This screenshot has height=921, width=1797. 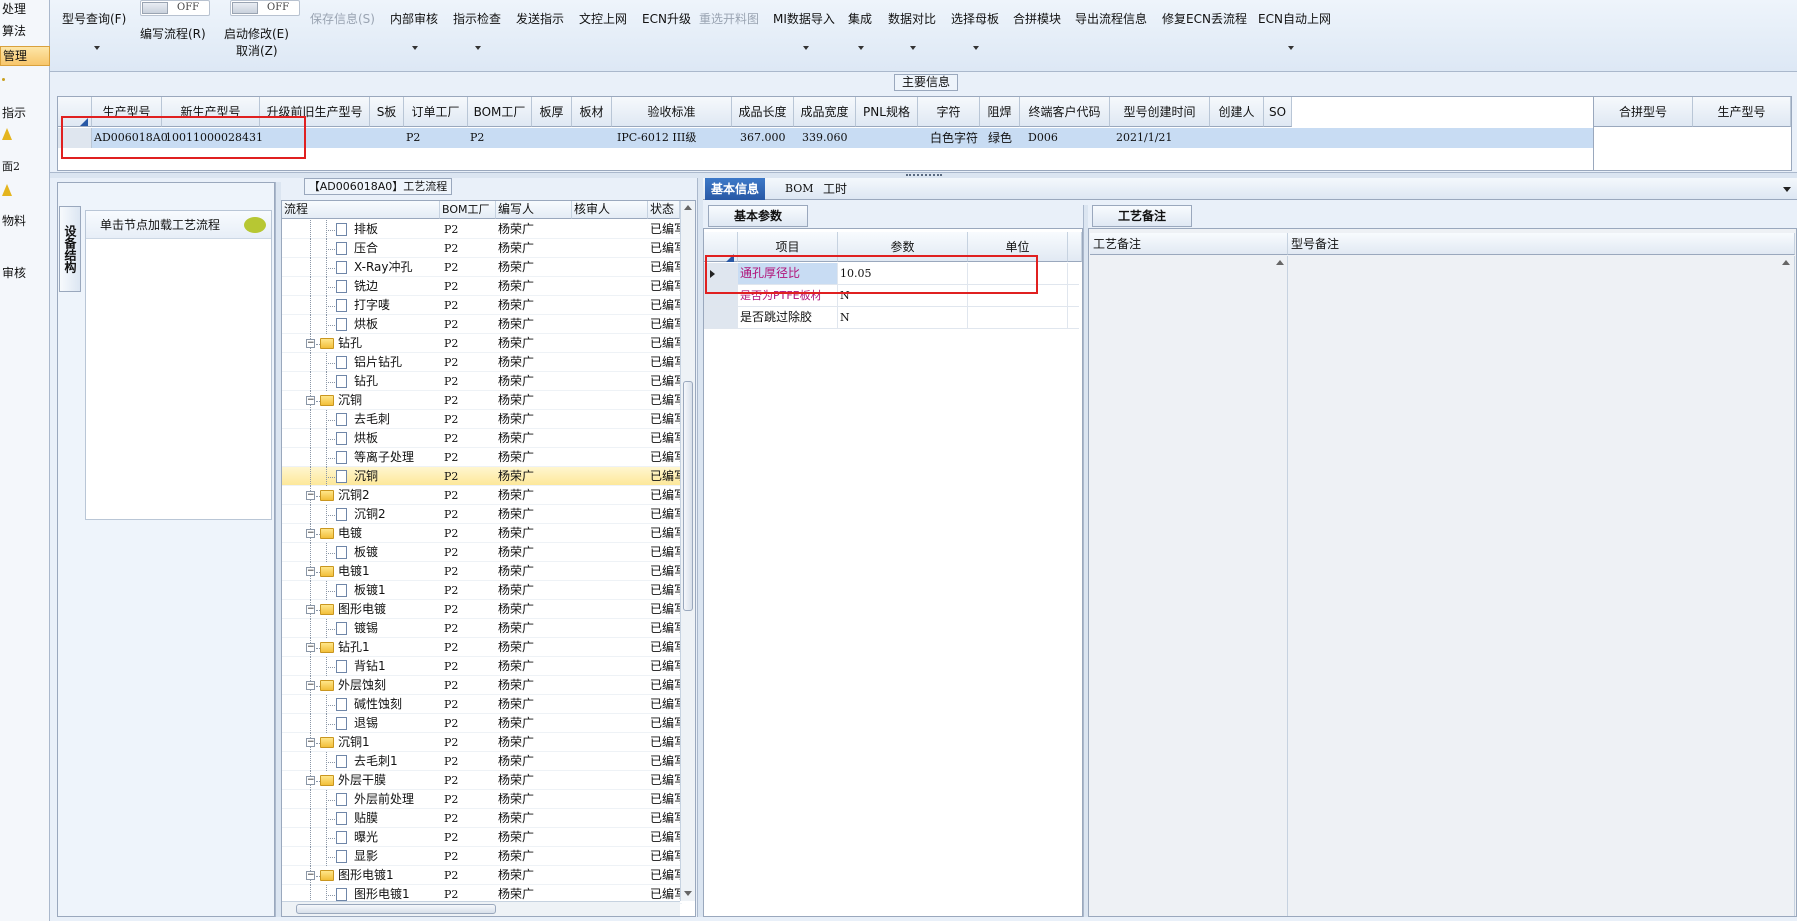 What do you see at coordinates (788, 247) in the screenshot?
I see `column-header-item: 项目` at bounding box center [788, 247].